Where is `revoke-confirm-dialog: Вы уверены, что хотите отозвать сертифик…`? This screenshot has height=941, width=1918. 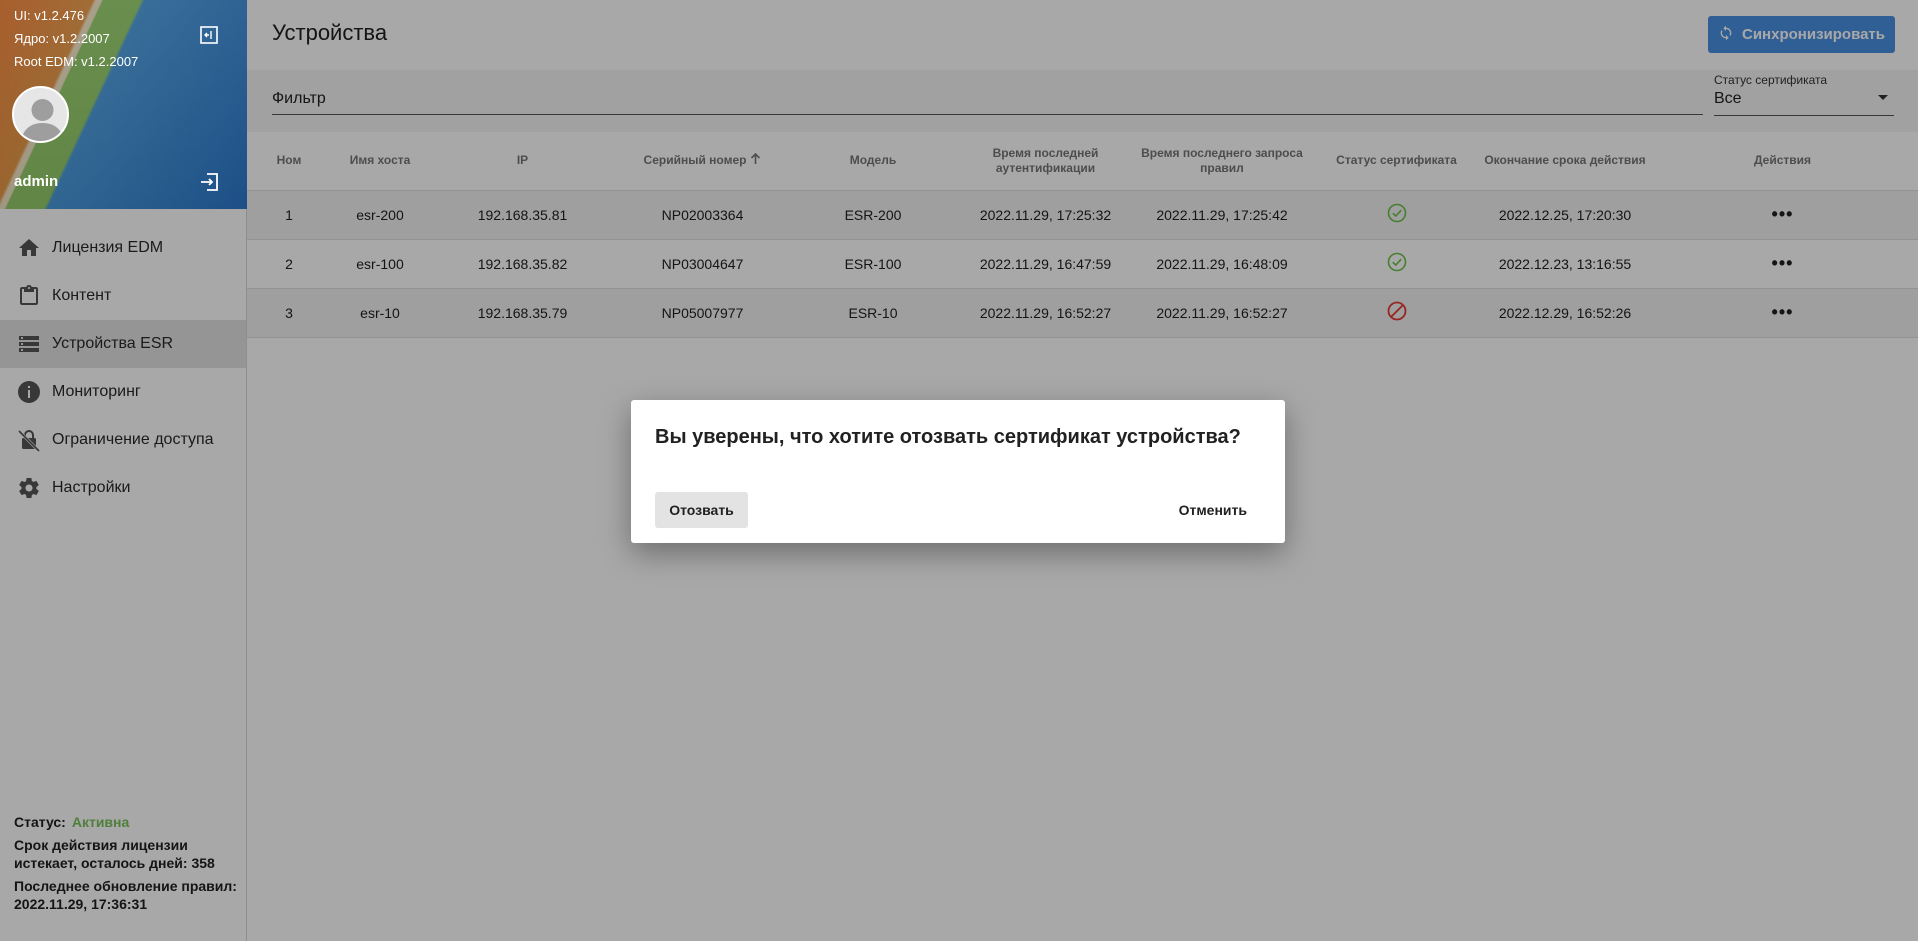 revoke-confirm-dialog: Вы уверены, что хотите отозвать сертифик… is located at coordinates (958, 471).